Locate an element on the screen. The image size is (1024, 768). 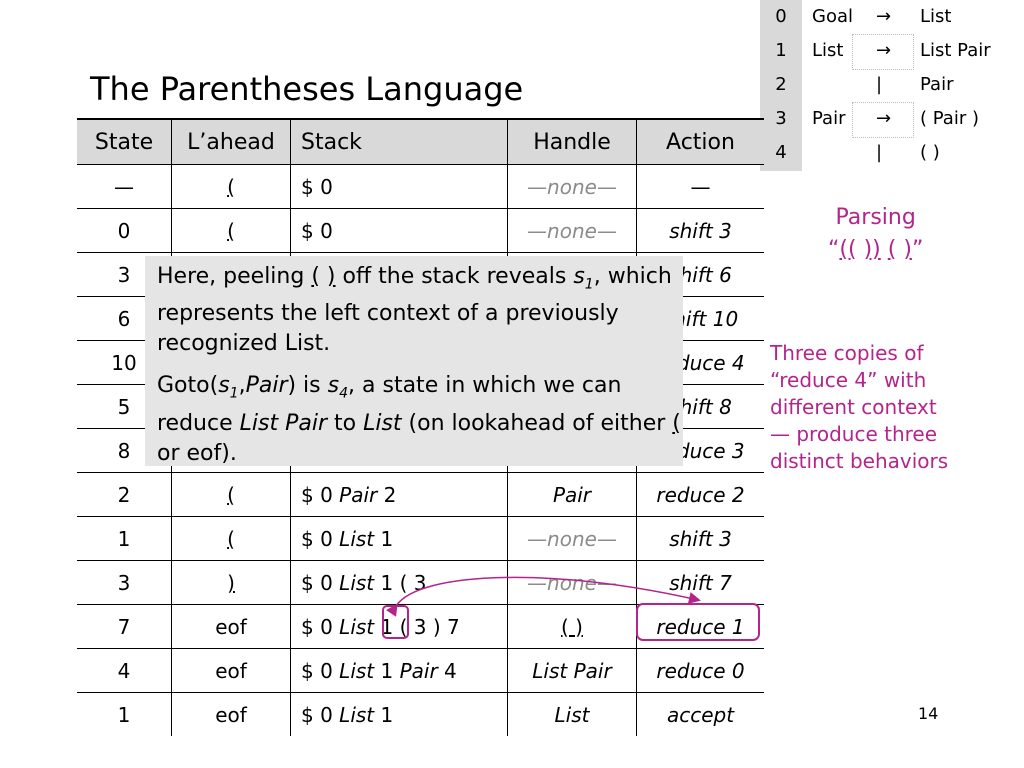
cell-state: 2 is located at coordinates (124, 494).